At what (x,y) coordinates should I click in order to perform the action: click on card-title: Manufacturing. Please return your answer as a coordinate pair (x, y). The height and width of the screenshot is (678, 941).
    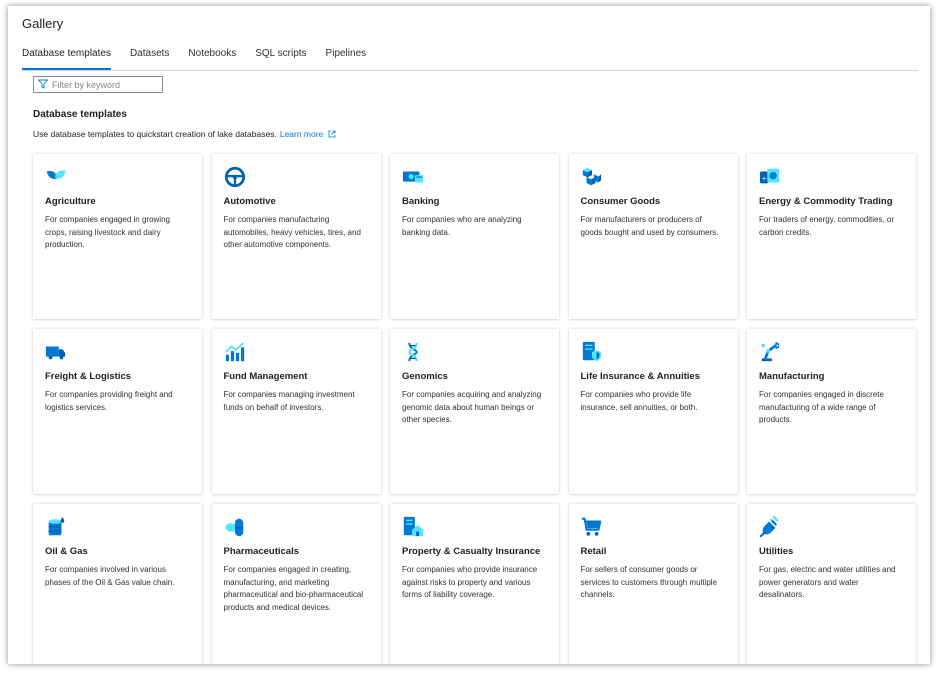
    Looking at the image, I should click on (792, 376).